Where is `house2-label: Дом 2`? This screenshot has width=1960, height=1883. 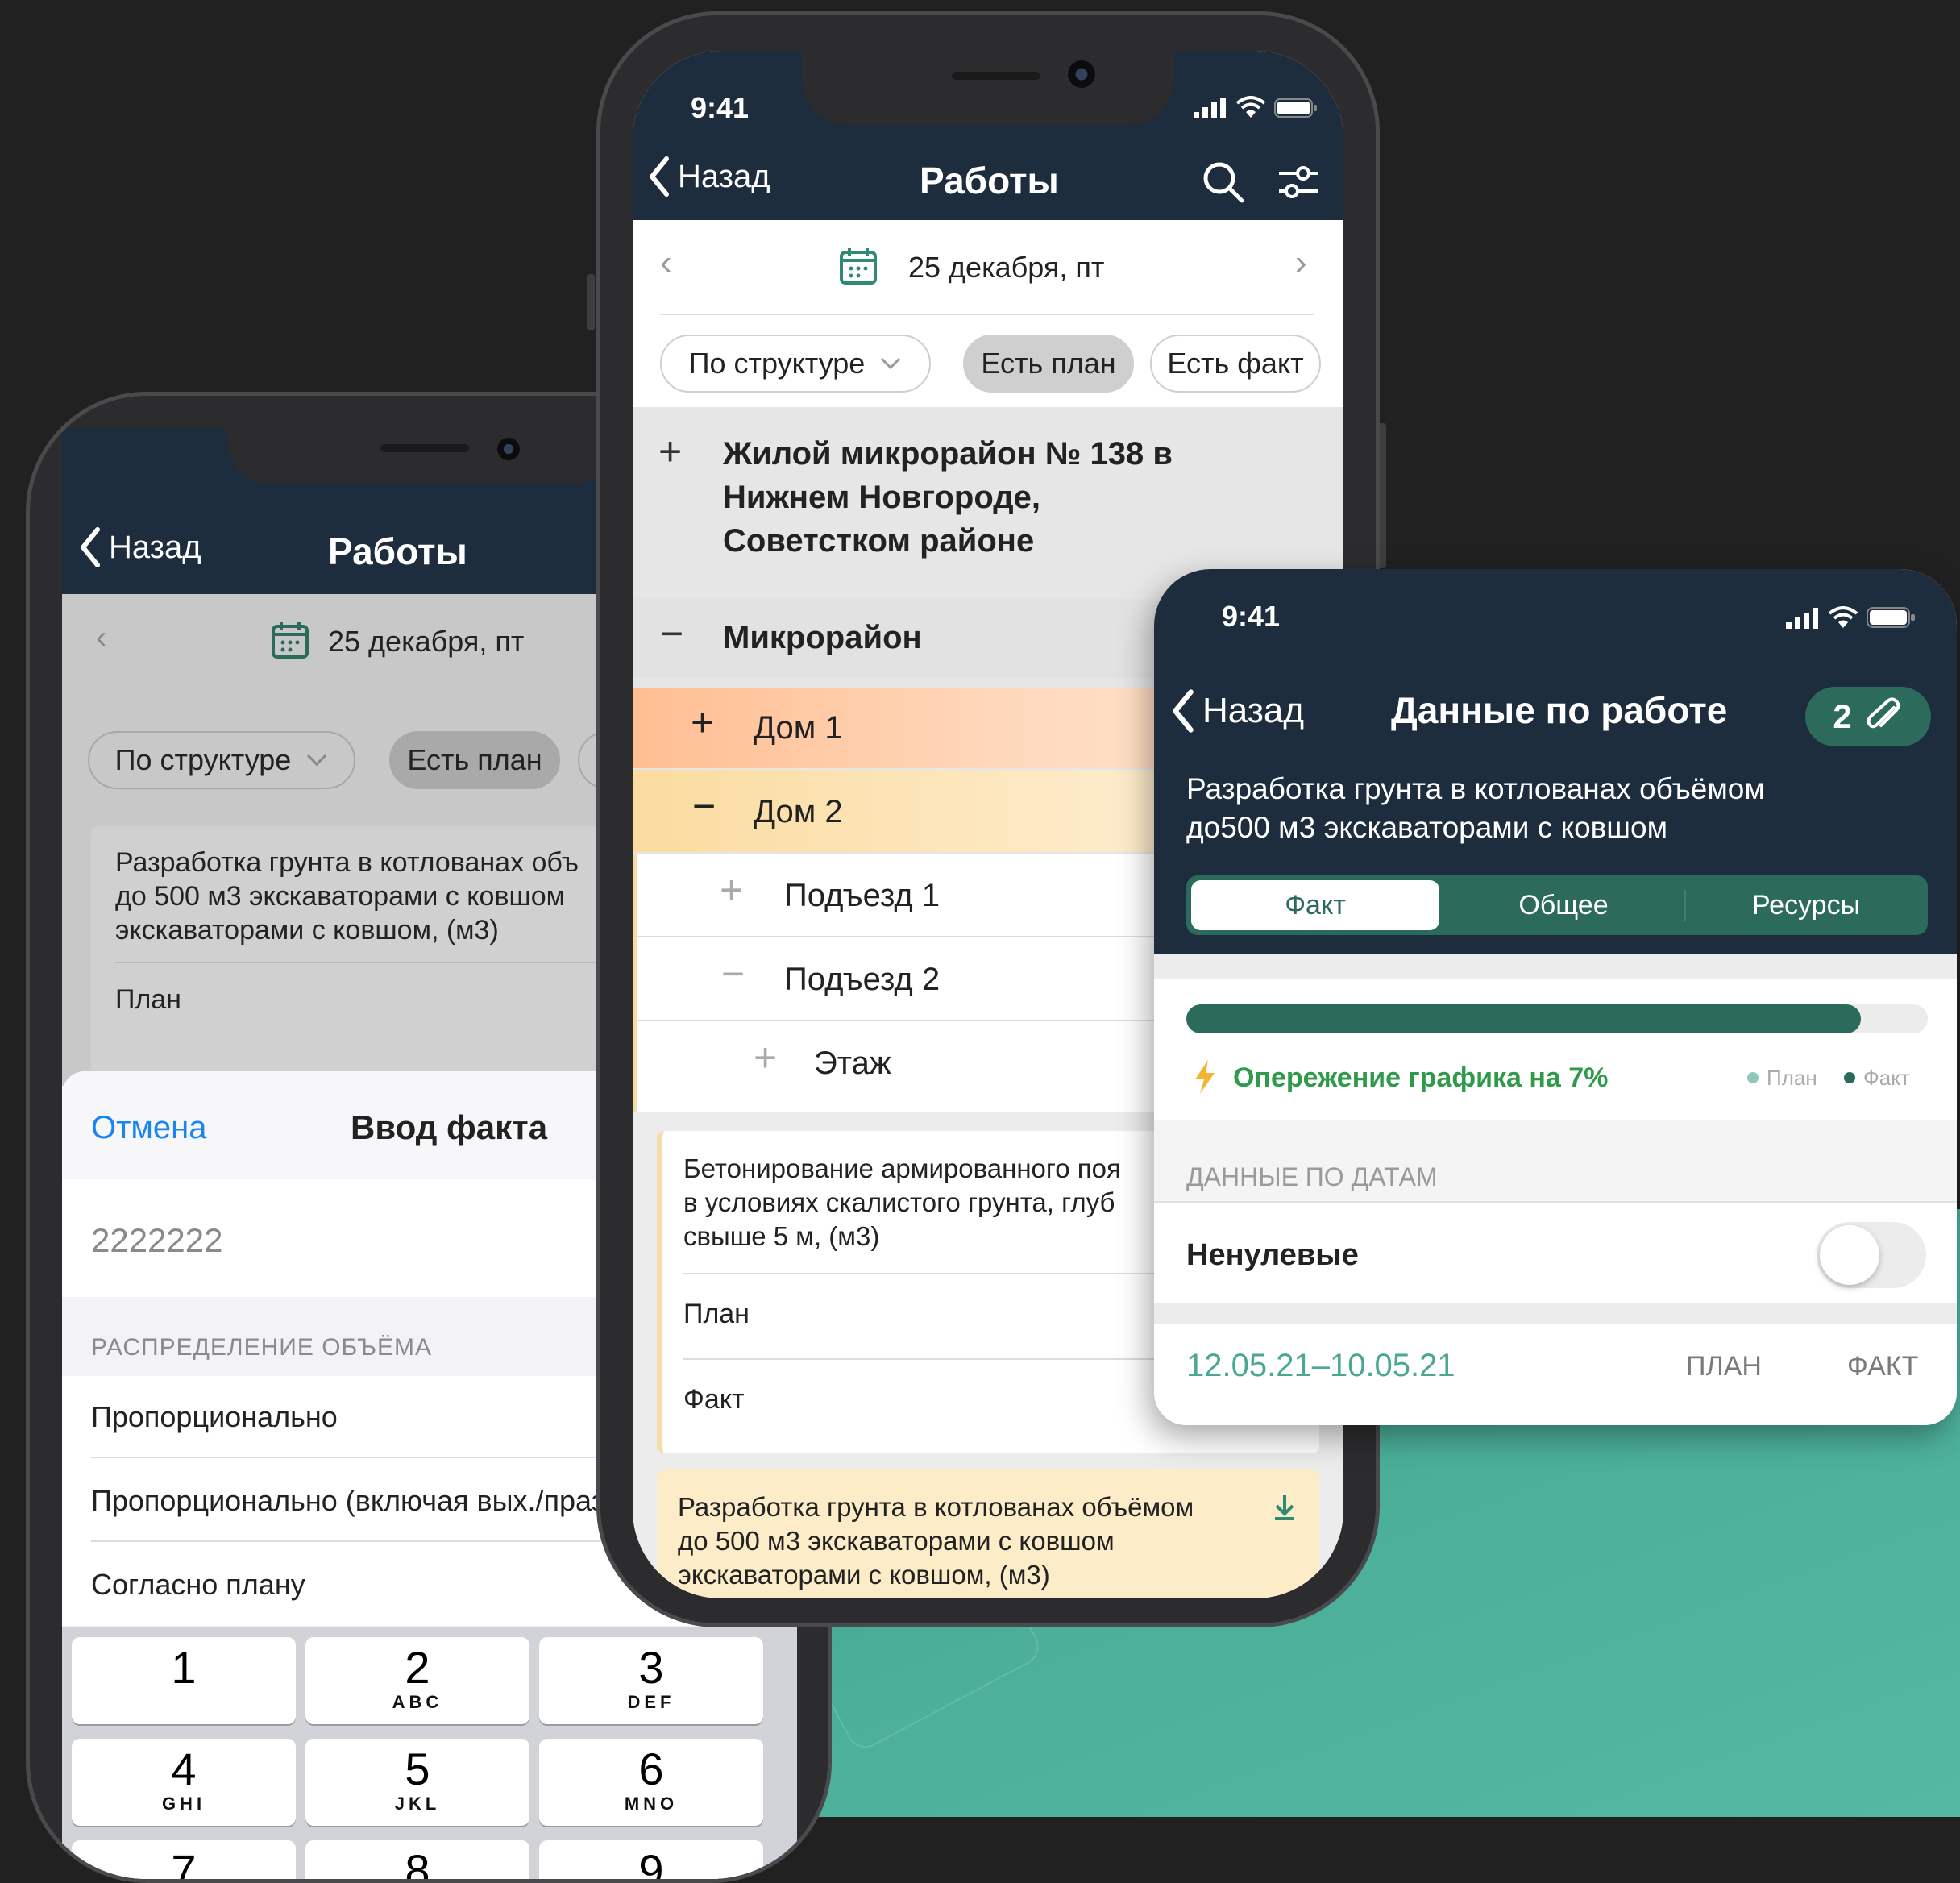 house2-label: Дом 2 is located at coordinates (798, 811).